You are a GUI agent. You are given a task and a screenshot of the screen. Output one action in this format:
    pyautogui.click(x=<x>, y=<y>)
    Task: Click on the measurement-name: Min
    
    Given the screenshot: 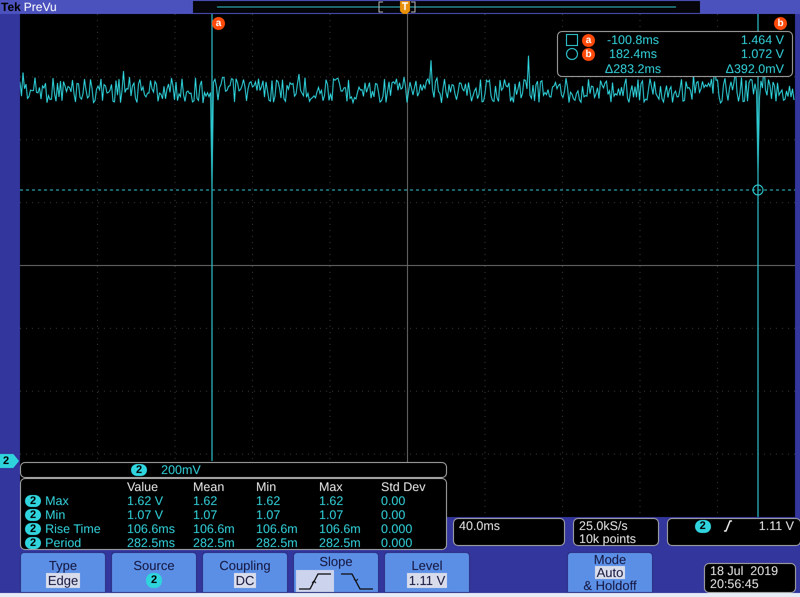 What is the action you would take?
    pyautogui.click(x=55, y=515)
    